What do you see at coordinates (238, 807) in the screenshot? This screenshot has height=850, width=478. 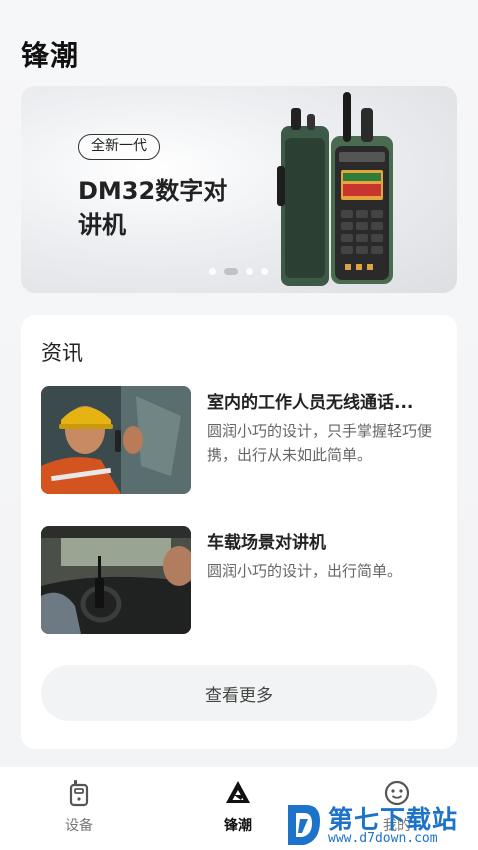 I see `tab-trends: 锋潮` at bounding box center [238, 807].